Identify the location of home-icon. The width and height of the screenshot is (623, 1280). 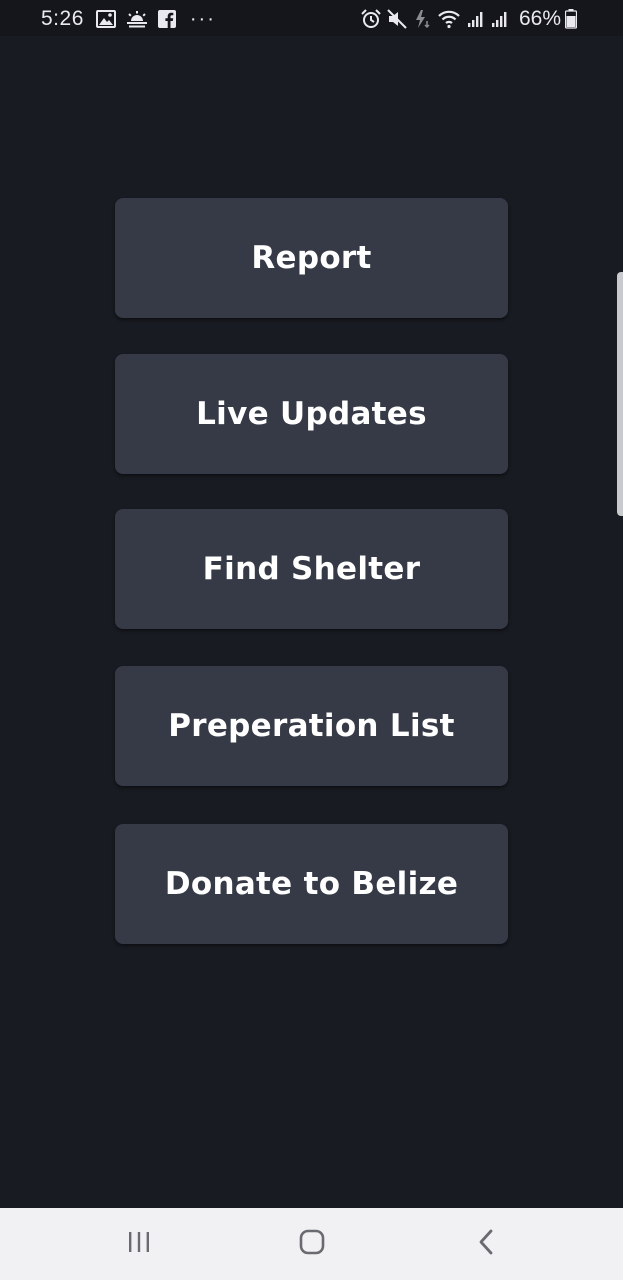
(312, 1244).